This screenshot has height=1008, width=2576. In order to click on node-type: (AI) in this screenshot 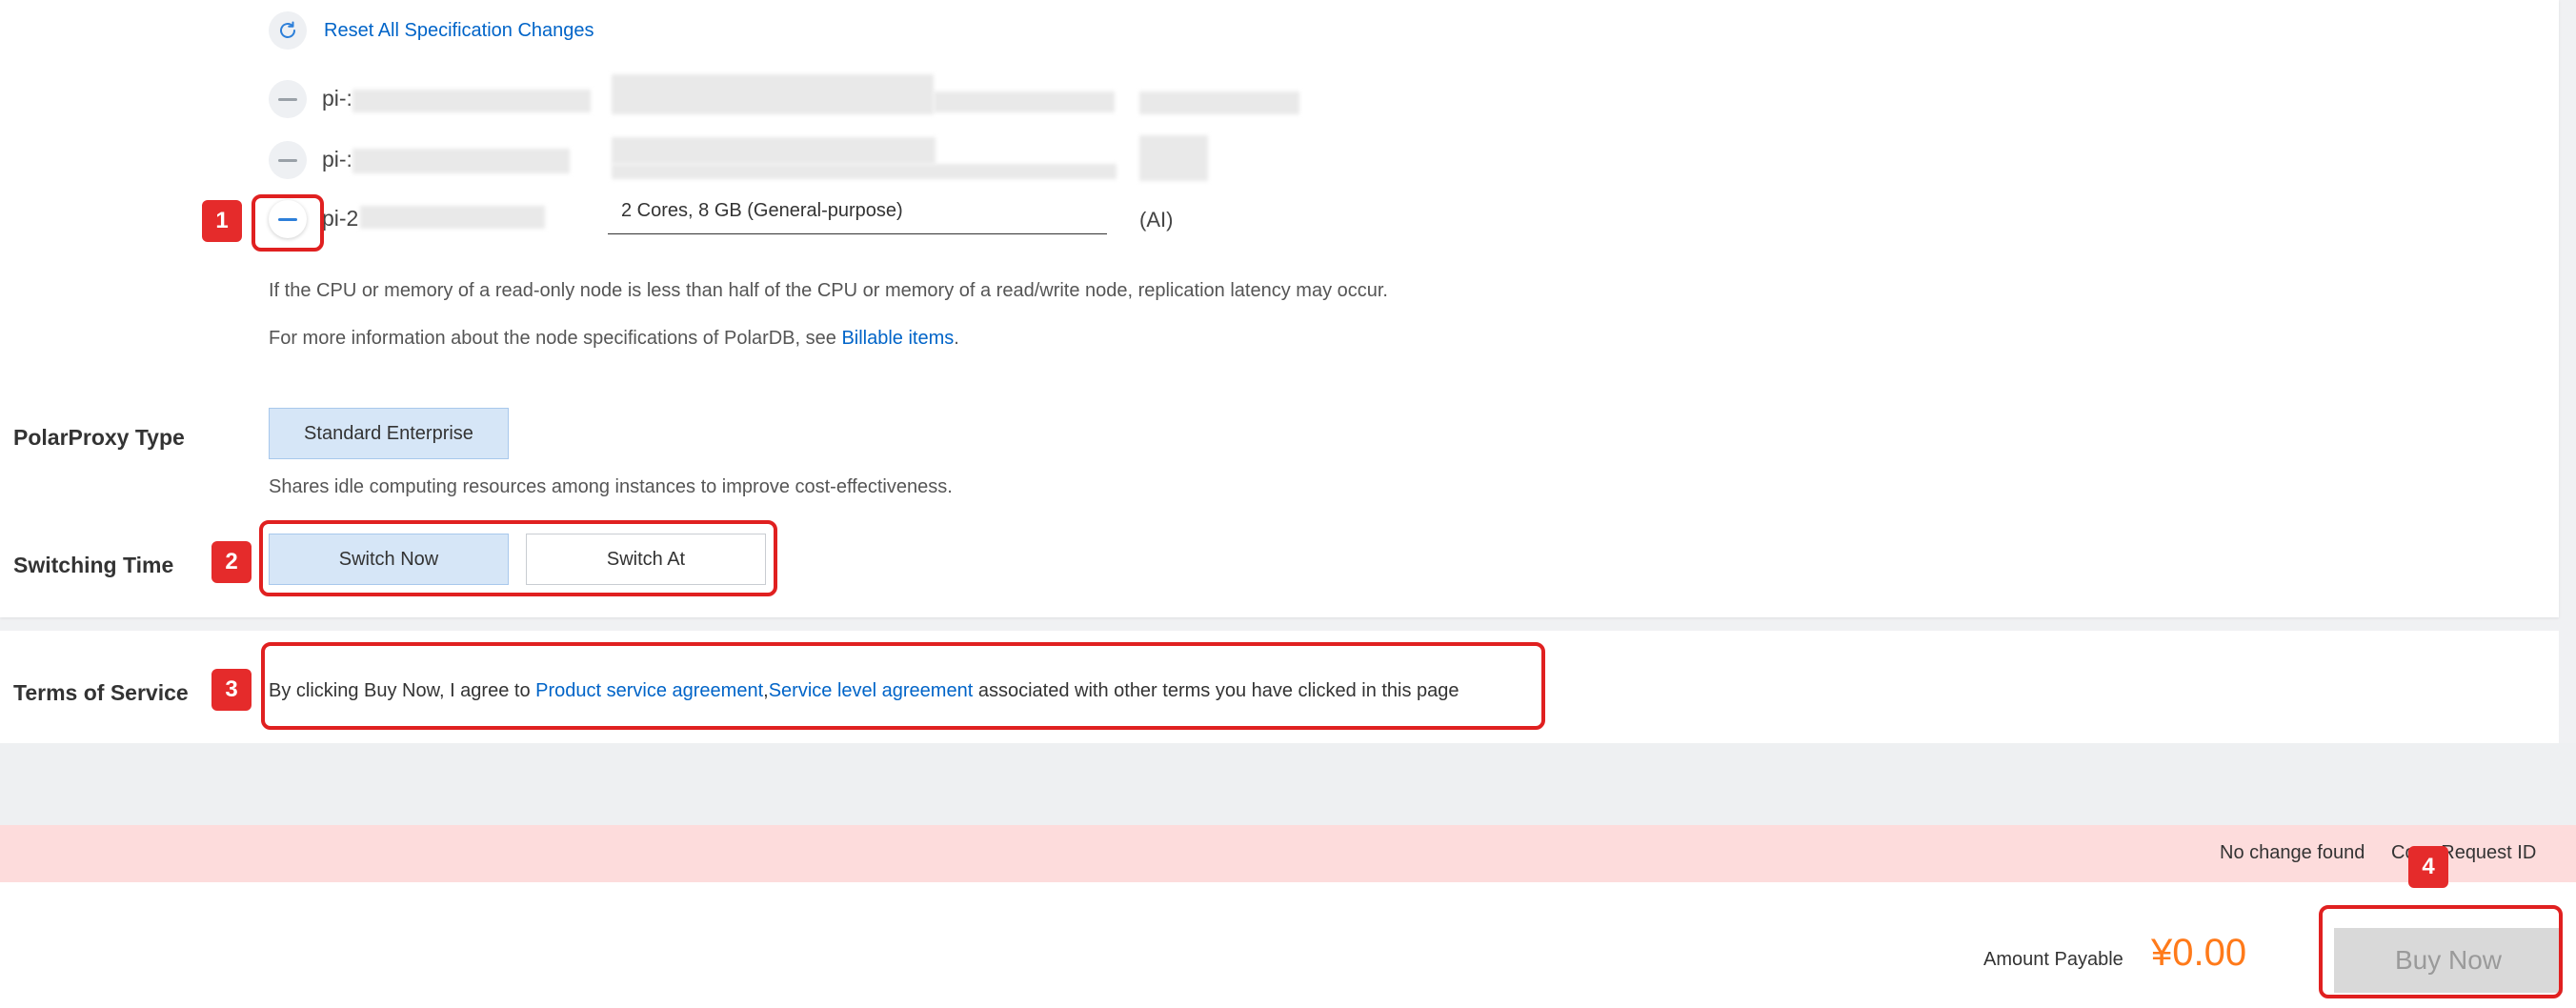, I will do `click(1156, 220)`.